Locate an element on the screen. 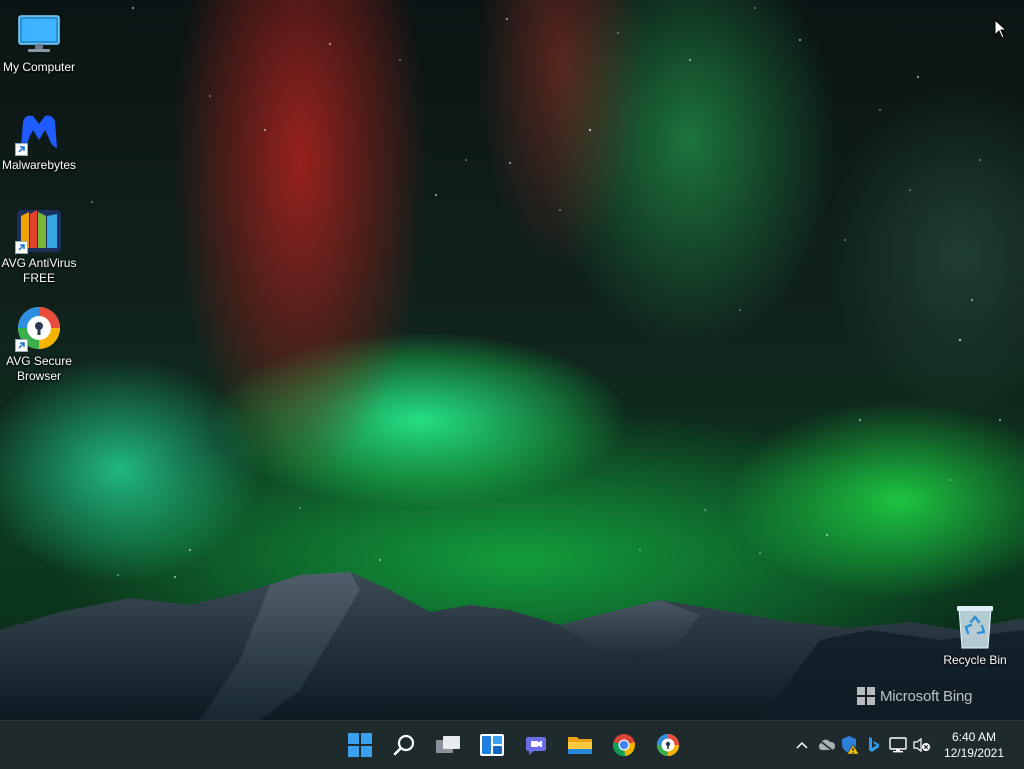  chrome-button is located at coordinates (624, 745).